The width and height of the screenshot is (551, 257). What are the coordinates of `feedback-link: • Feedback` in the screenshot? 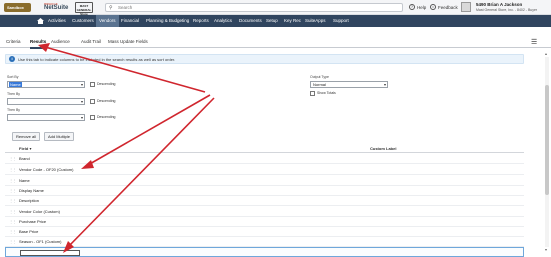 It's located at (444, 7).